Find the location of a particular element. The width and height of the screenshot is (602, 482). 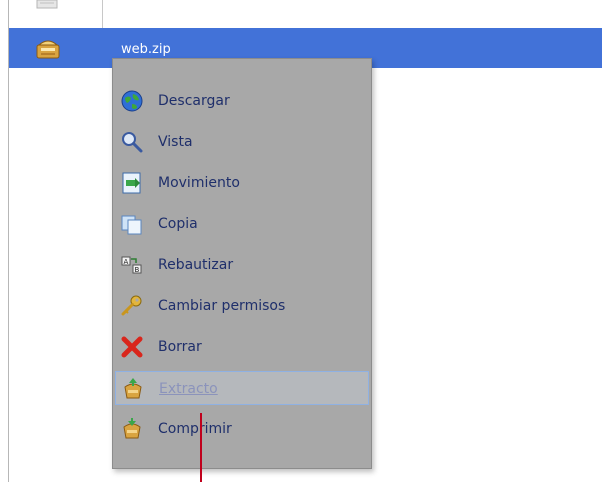

key-icon is located at coordinates (131, 305).